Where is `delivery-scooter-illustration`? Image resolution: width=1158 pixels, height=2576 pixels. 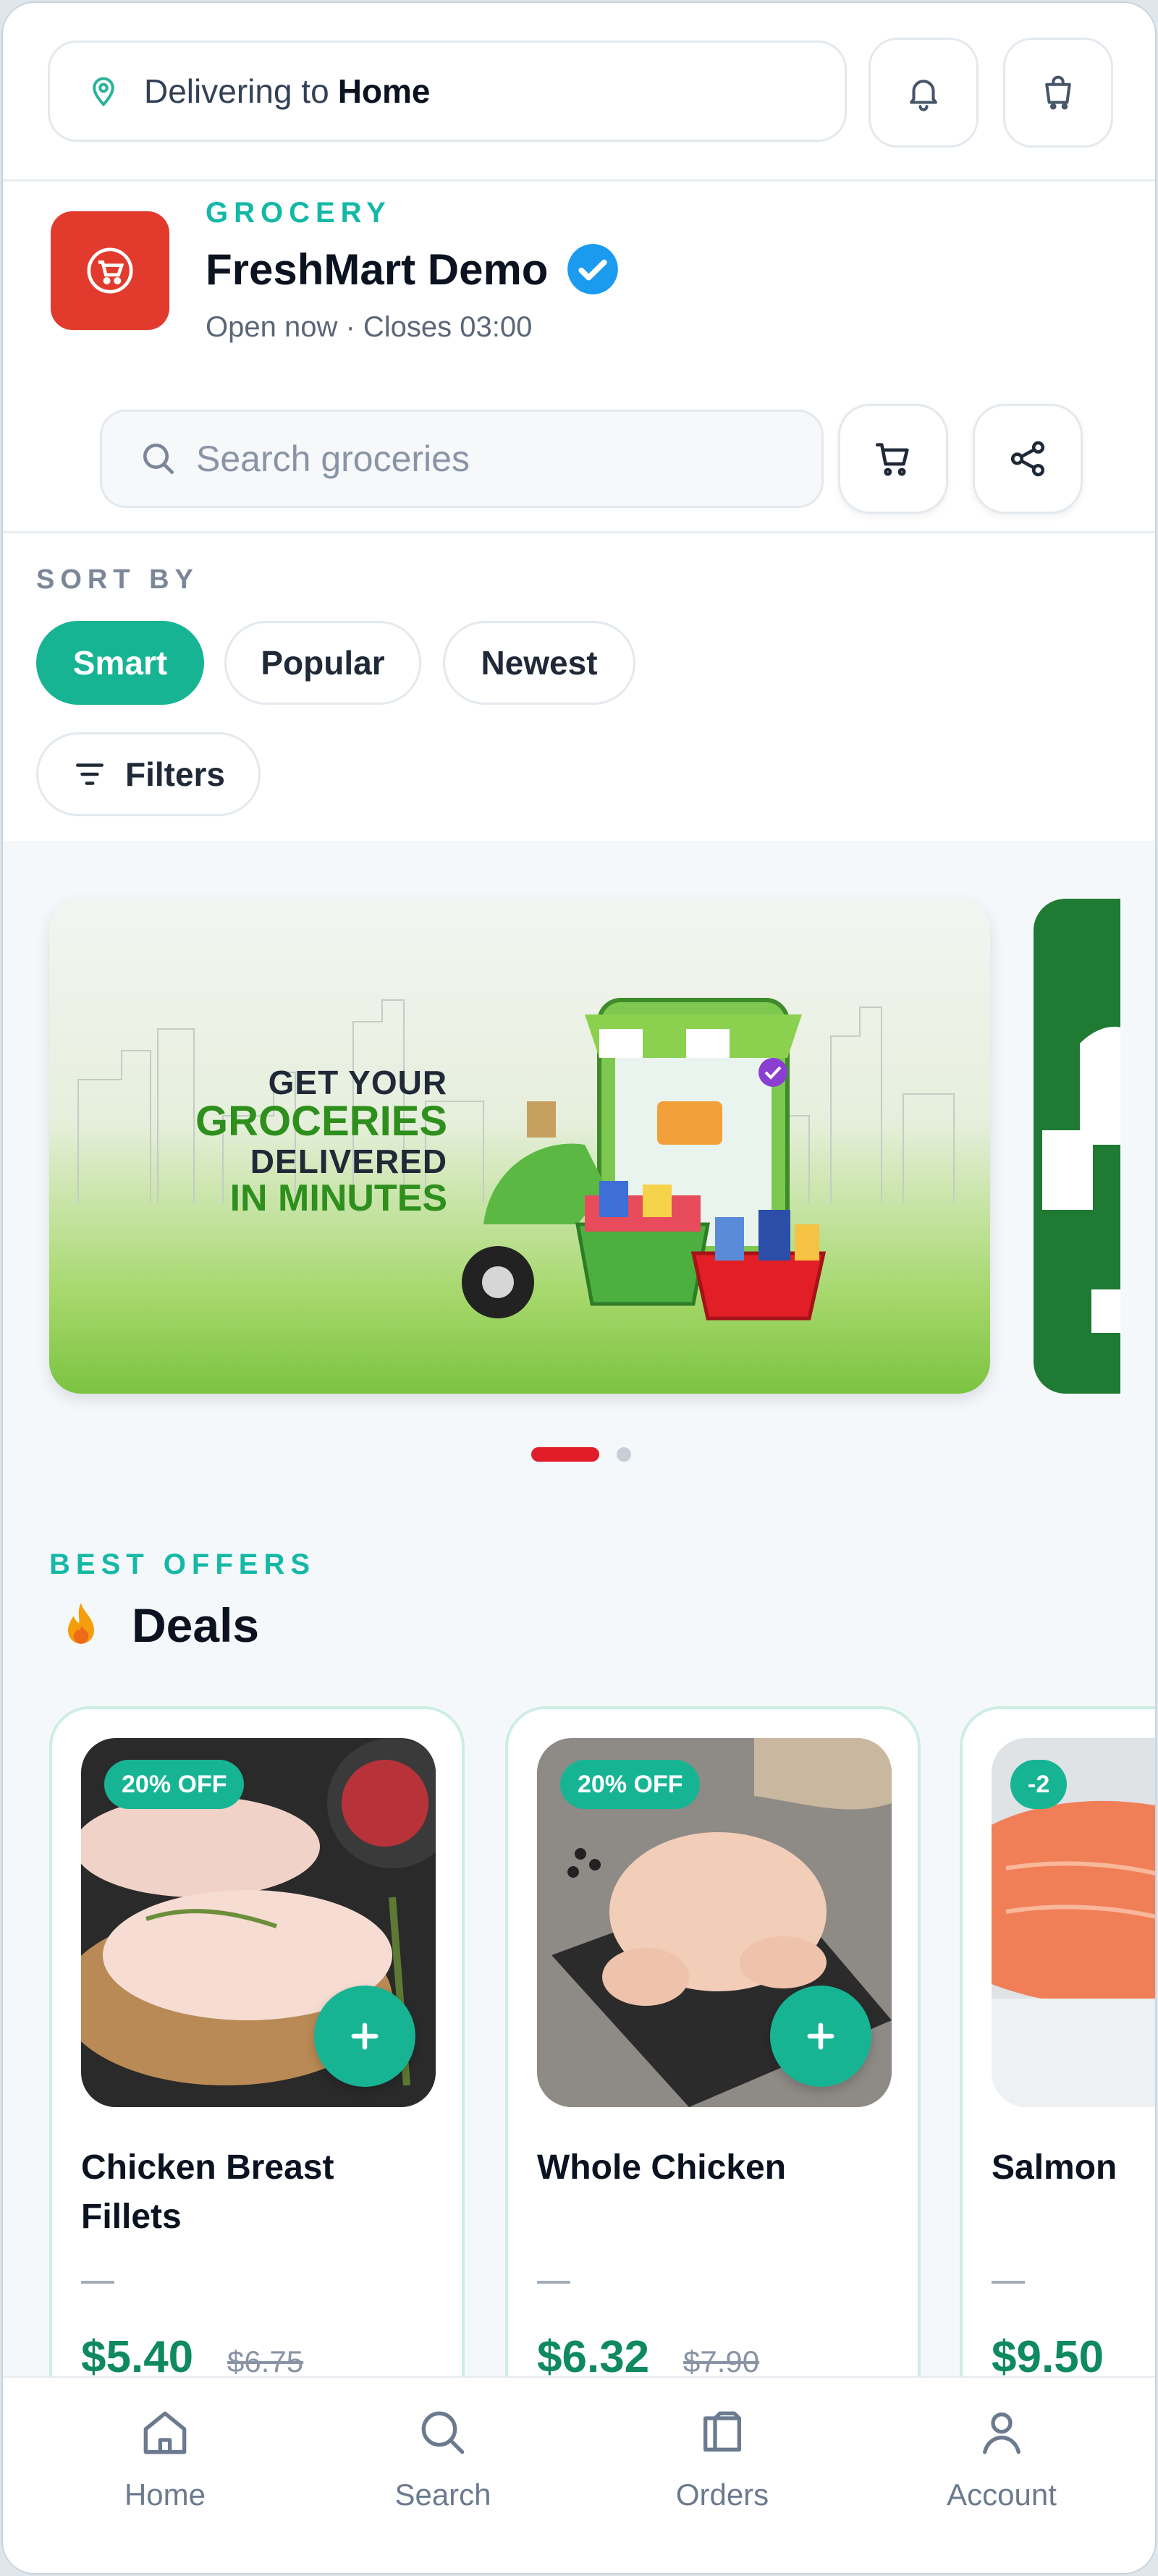
delivery-scooter-illustration is located at coordinates (644, 1159).